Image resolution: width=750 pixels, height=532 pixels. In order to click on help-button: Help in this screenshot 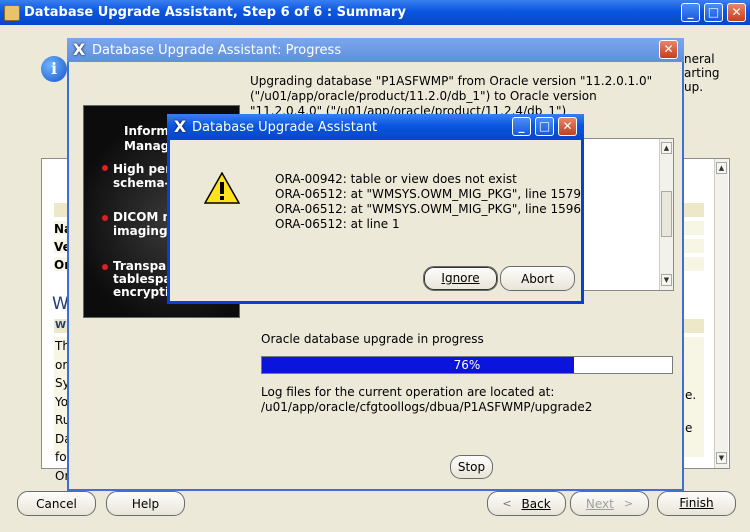, I will do `click(145, 503)`.